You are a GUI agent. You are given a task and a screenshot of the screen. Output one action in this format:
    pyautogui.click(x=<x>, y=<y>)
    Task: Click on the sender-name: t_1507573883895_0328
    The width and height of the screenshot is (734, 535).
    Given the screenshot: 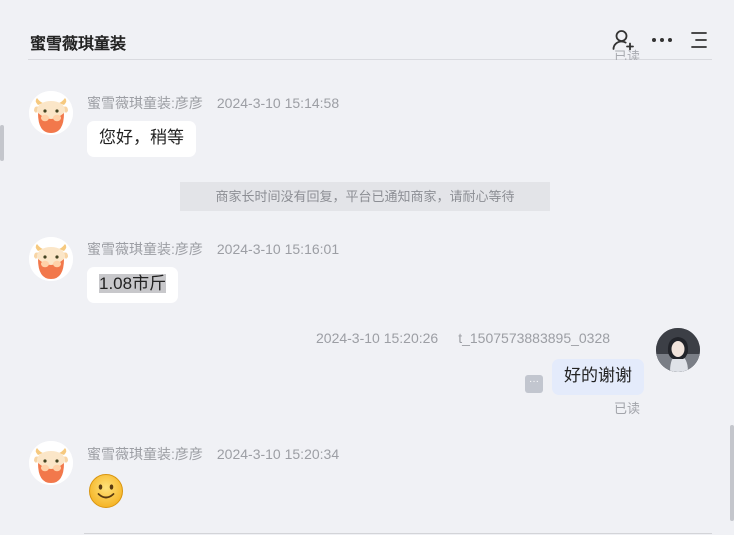 What is the action you would take?
    pyautogui.click(x=534, y=338)
    